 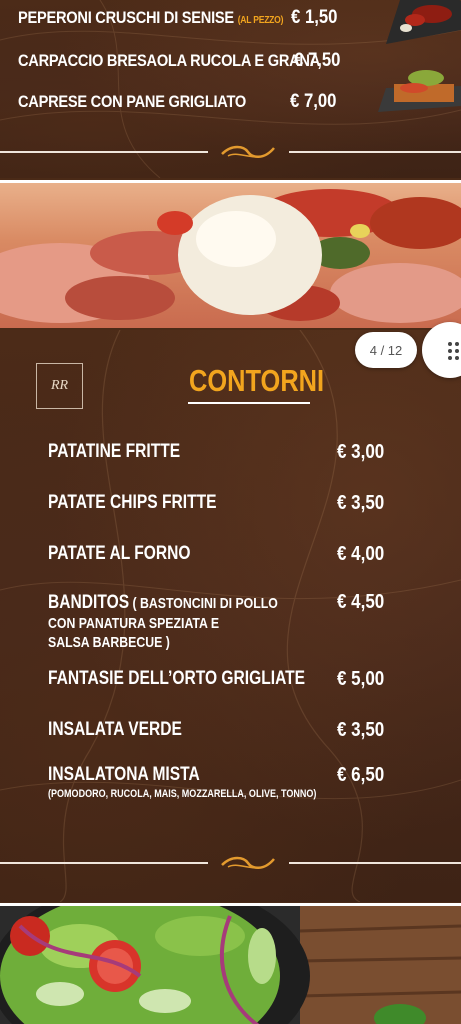 I want to click on title-underline, so click(x=249, y=403).